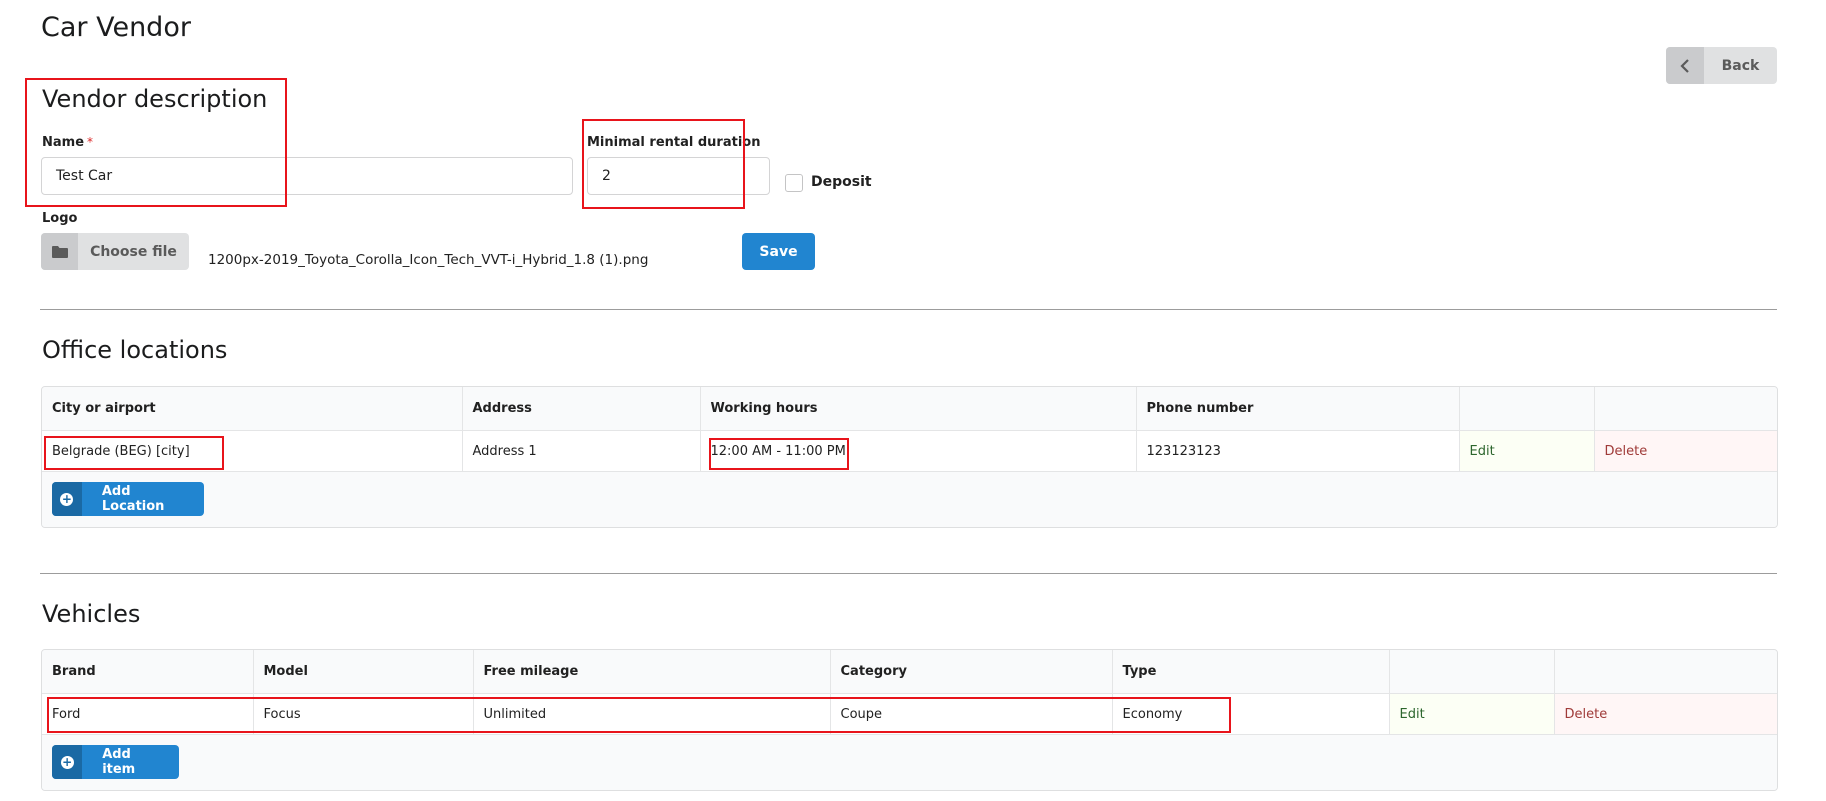  Describe the element at coordinates (1740, 65) in the screenshot. I see `back-button-label: Back` at that location.